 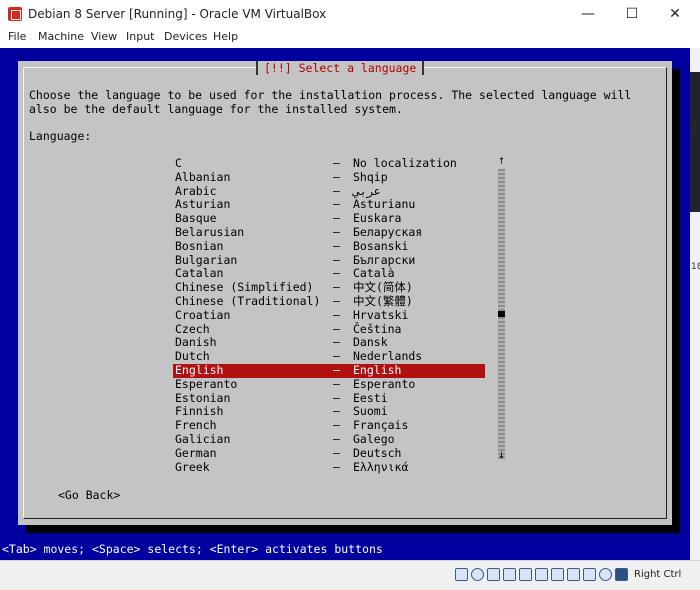 What do you see at coordinates (370, 397) in the screenshot?
I see `language-native-name: Eesti` at bounding box center [370, 397].